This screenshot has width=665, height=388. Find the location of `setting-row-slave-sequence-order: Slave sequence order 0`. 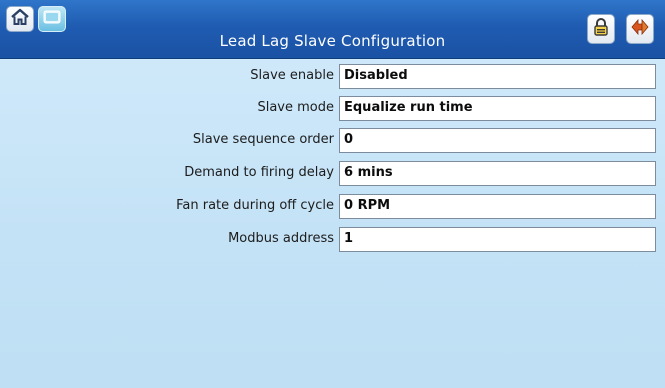

setting-row-slave-sequence-order: Slave sequence order 0 is located at coordinates (332, 140).